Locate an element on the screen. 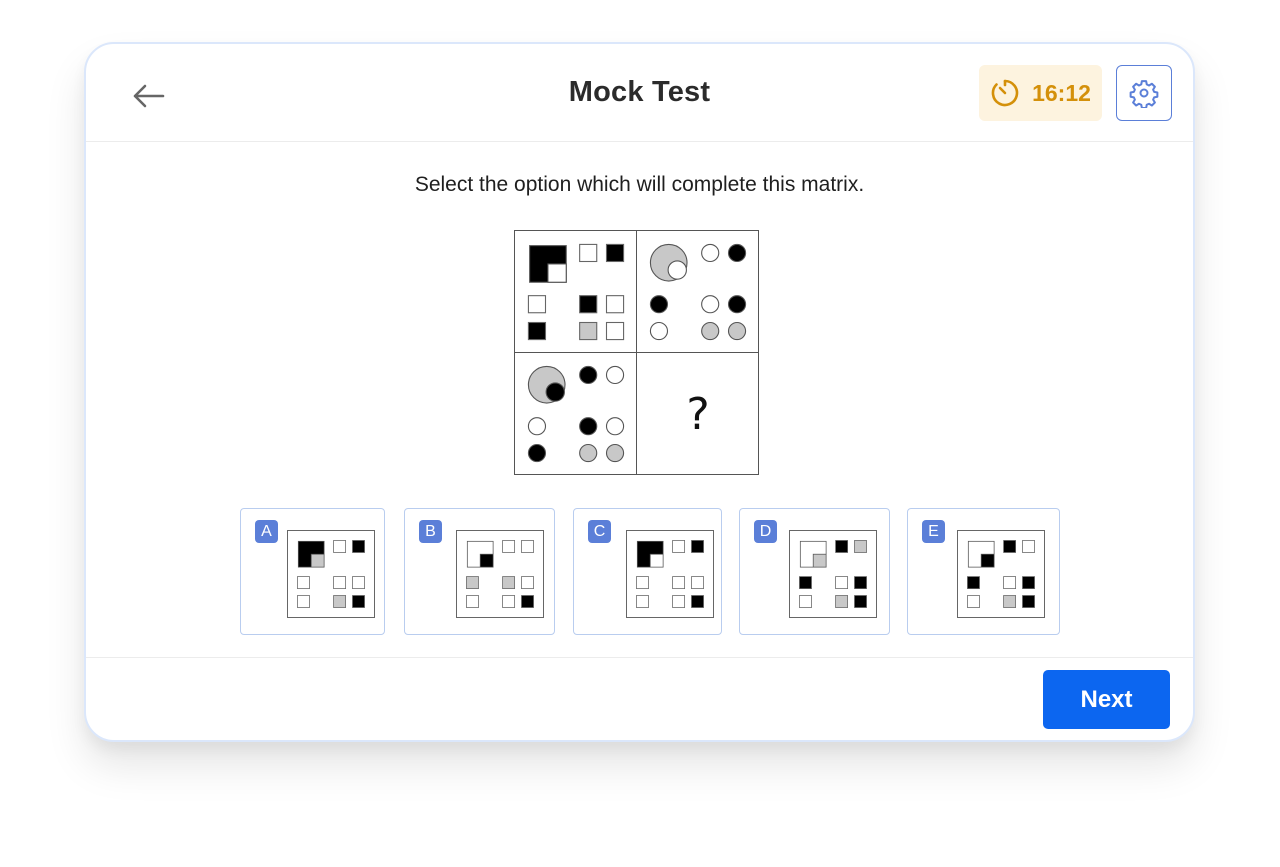 This screenshot has width=1280, height=867. gear-icon is located at coordinates (1144, 94).